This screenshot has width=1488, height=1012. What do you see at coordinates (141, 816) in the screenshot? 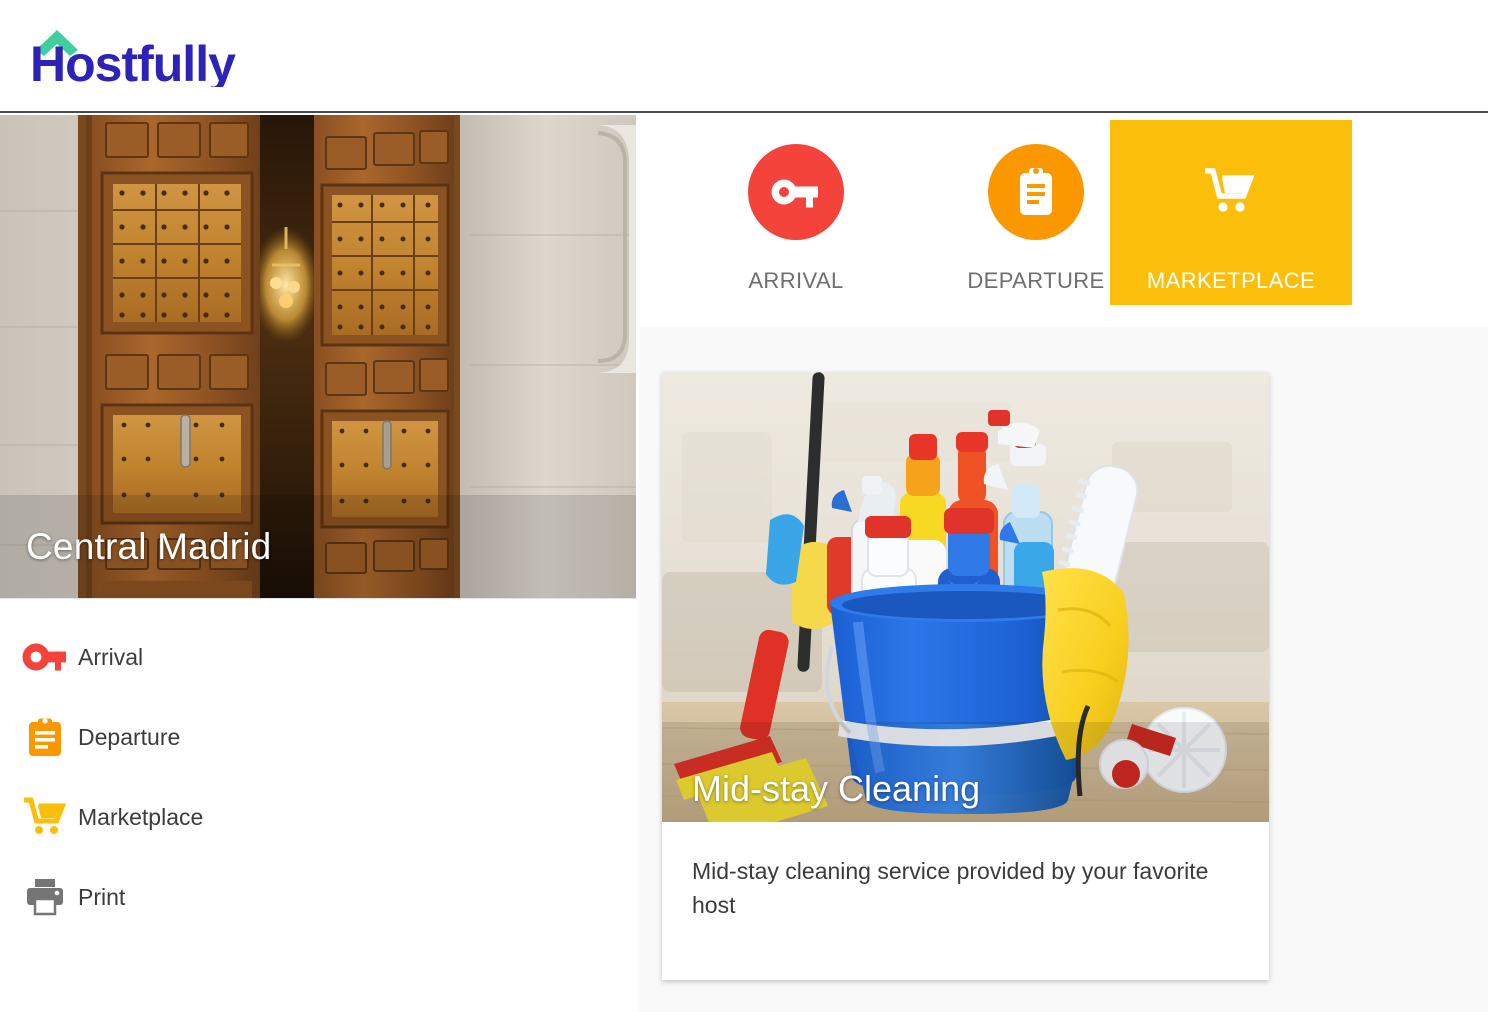
I see `sidebar-item-label: Marketplace` at bounding box center [141, 816].